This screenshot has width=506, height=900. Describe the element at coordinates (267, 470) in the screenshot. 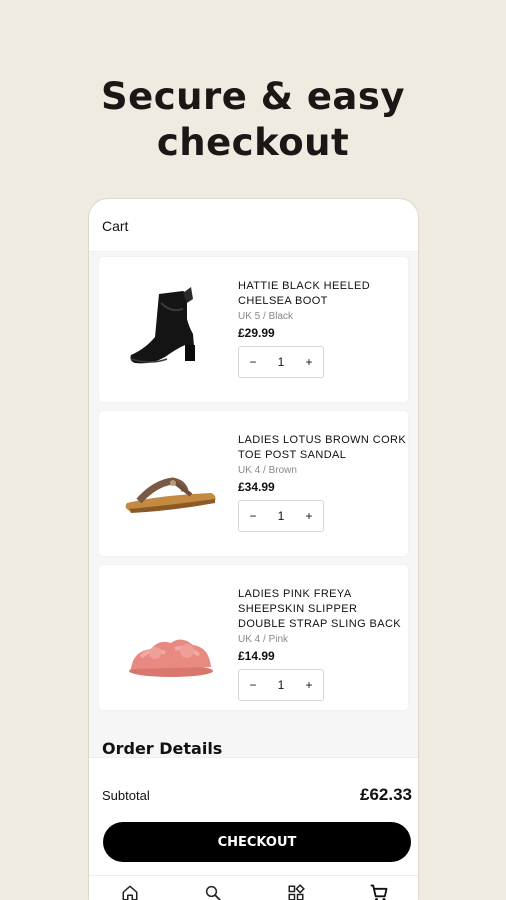

I see `item-variant: UK 4 / Brown` at that location.